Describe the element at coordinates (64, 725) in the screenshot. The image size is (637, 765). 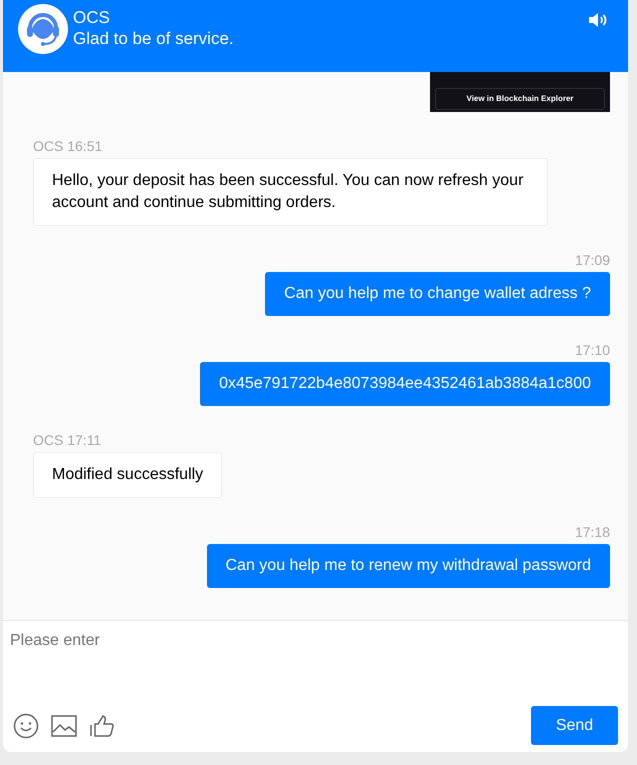
I see `image-icon` at that location.